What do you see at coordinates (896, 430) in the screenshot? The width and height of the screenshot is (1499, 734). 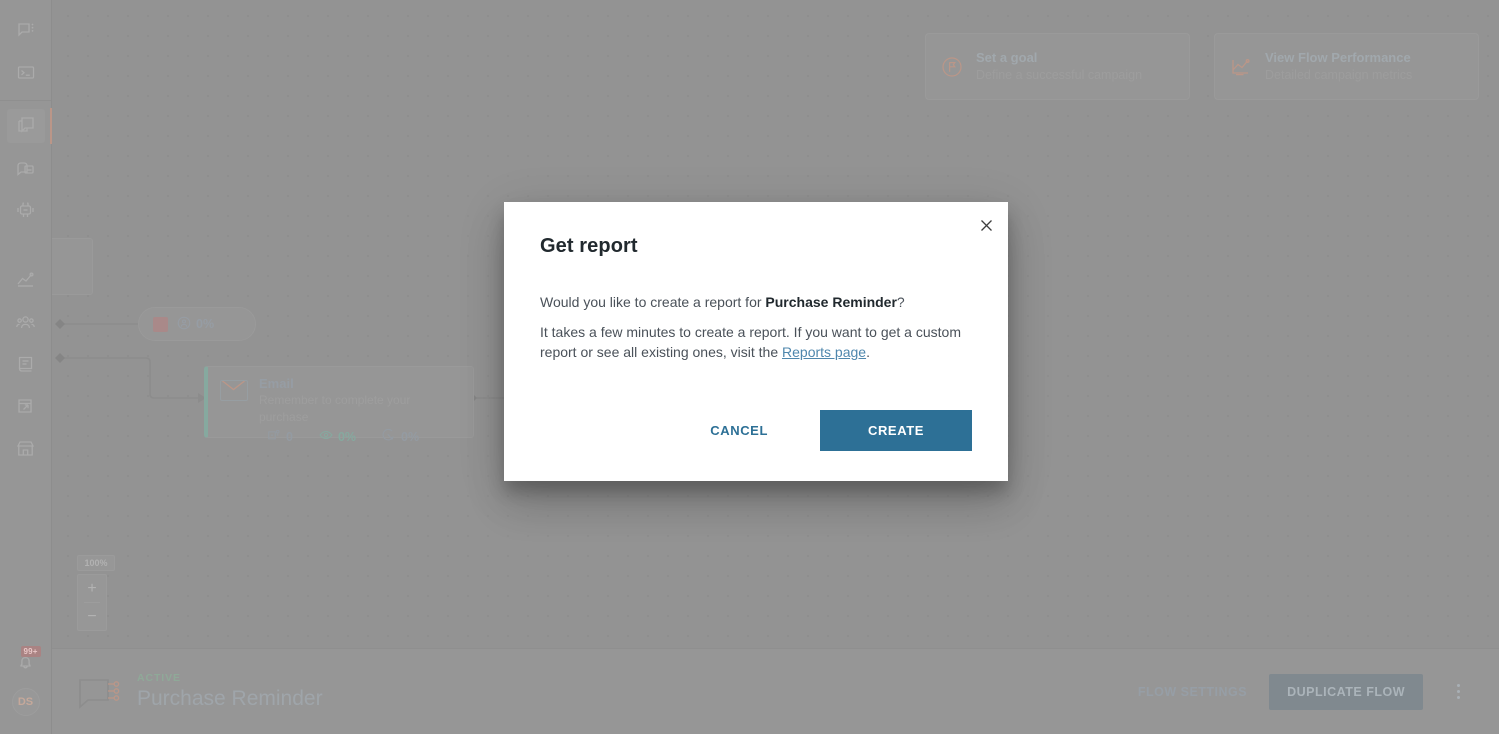 I see `create-button: CREATE` at bounding box center [896, 430].